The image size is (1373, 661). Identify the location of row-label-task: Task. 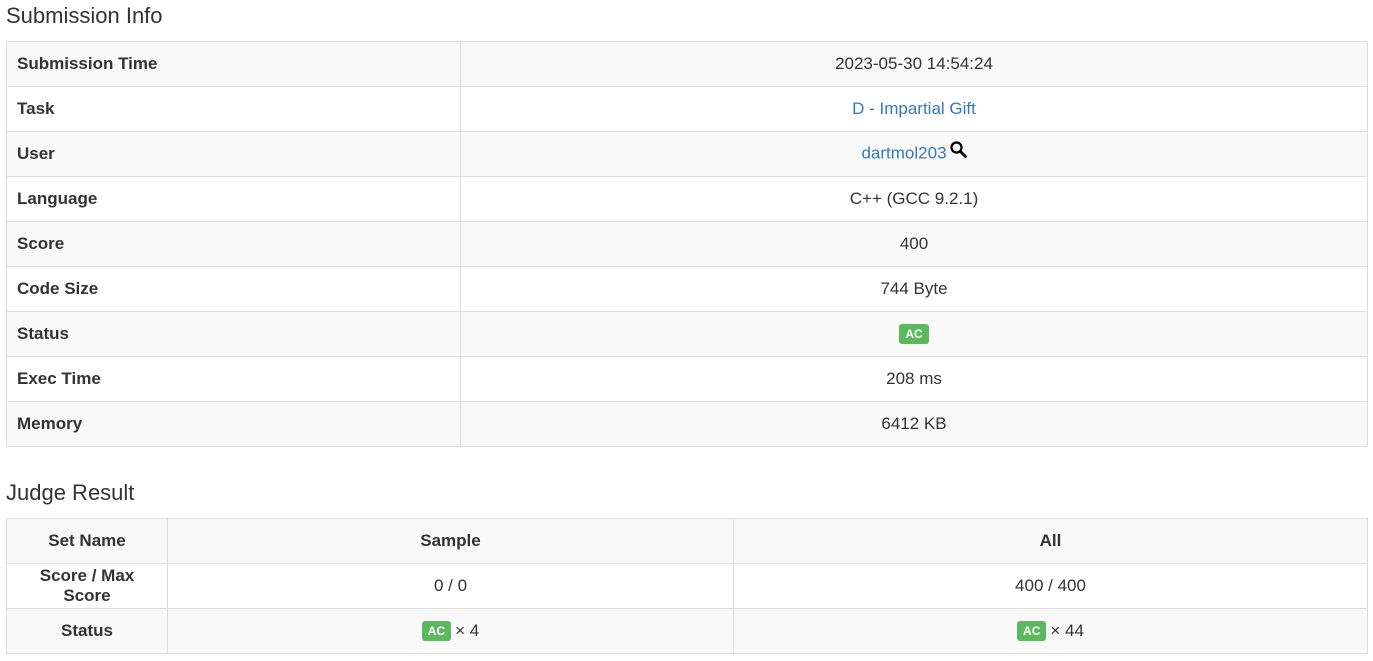
(233, 109).